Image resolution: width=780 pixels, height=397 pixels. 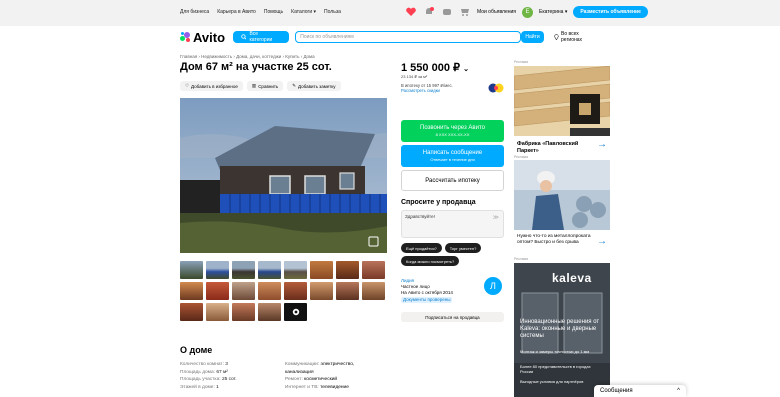 I want to click on price: 1 550 000 ₽ ⌄, so click(x=435, y=67).